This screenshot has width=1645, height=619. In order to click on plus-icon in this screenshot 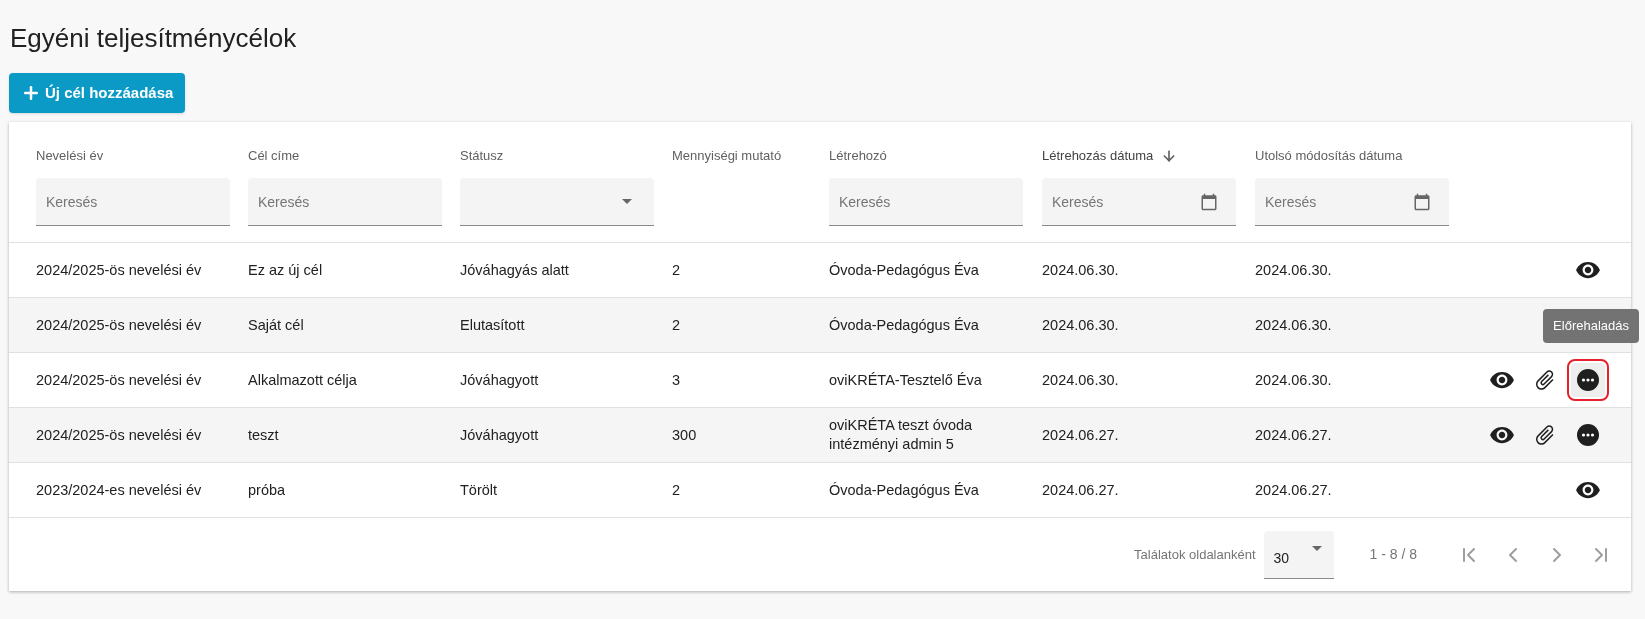, I will do `click(31, 93)`.